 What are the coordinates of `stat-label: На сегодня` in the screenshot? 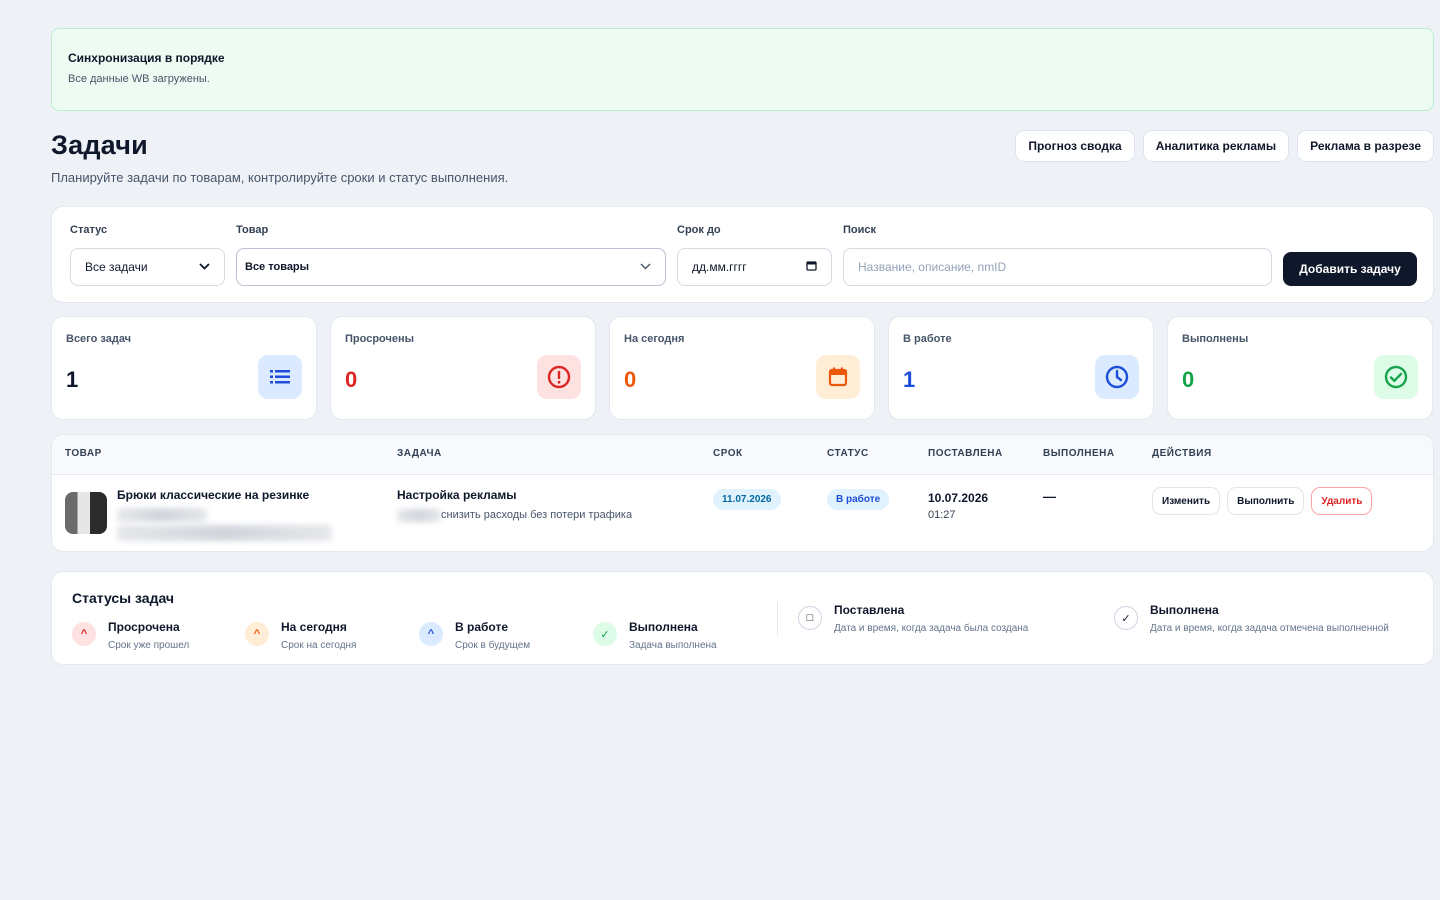 It's located at (654, 339).